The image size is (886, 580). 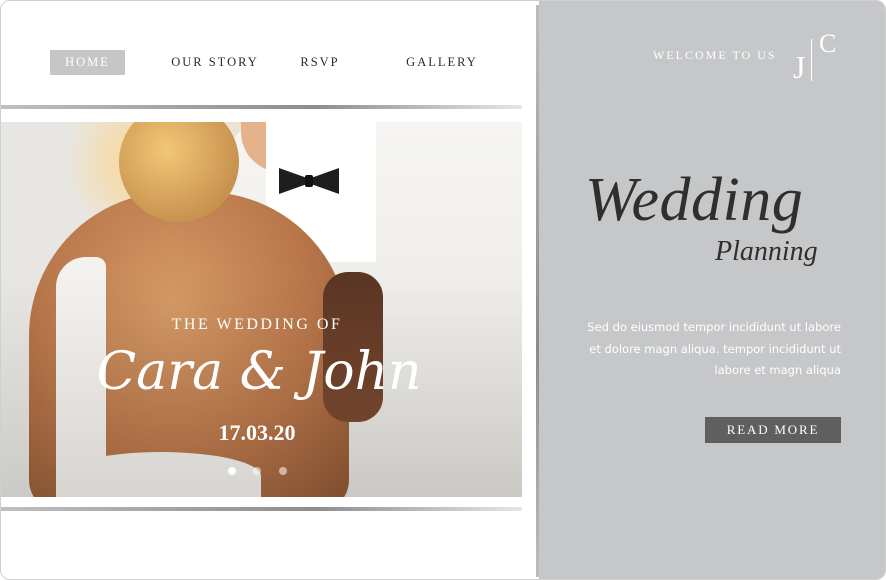 What do you see at coordinates (694, 200) in the screenshot?
I see `panel-title: Wedding` at bounding box center [694, 200].